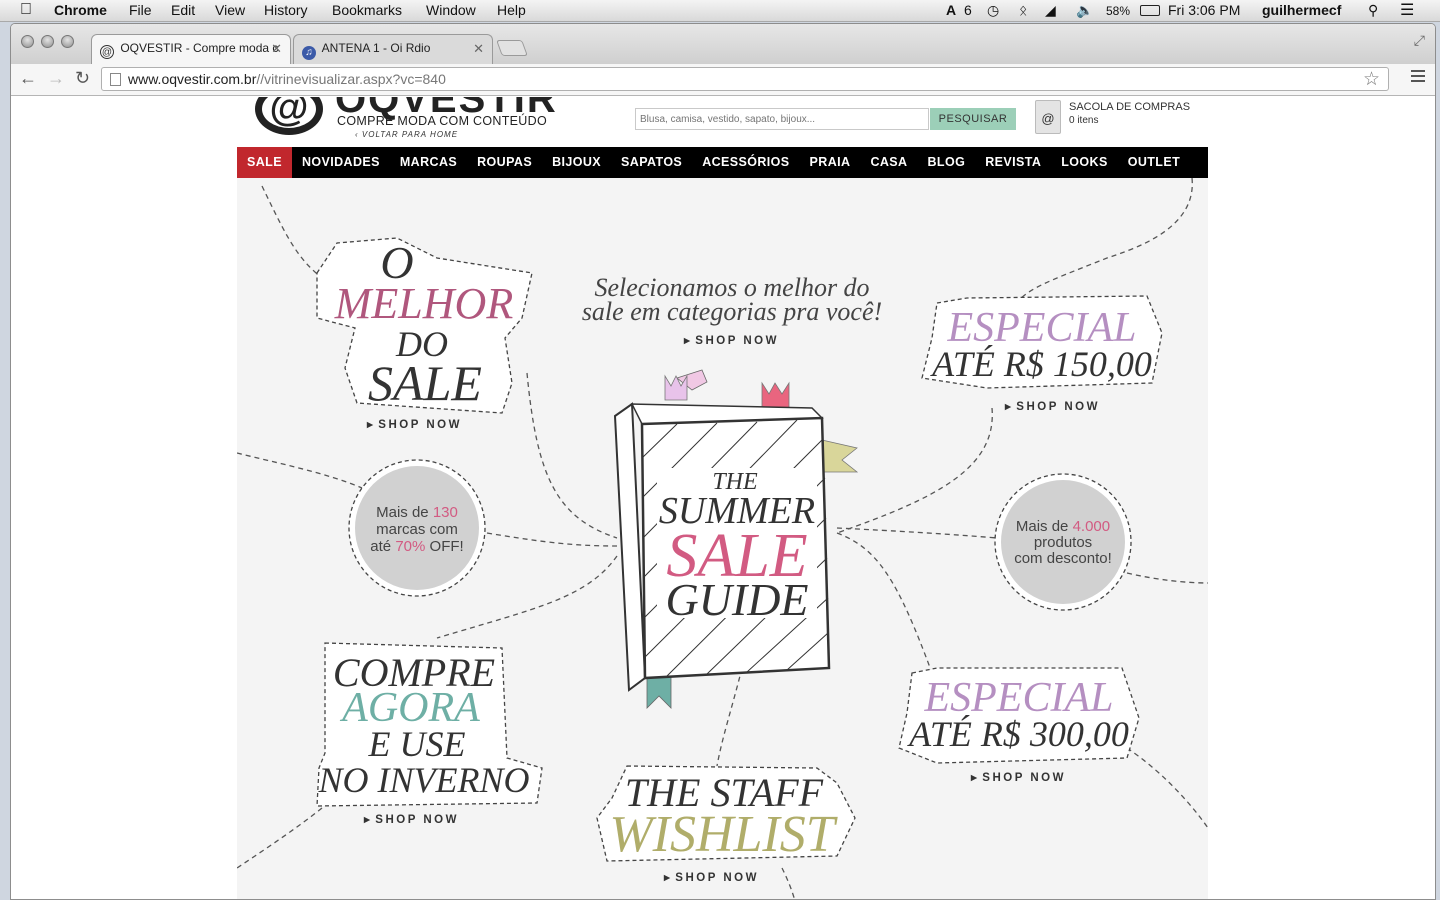  I want to click on shop-now-compre: ▸ SHOP NOW, so click(411, 820).